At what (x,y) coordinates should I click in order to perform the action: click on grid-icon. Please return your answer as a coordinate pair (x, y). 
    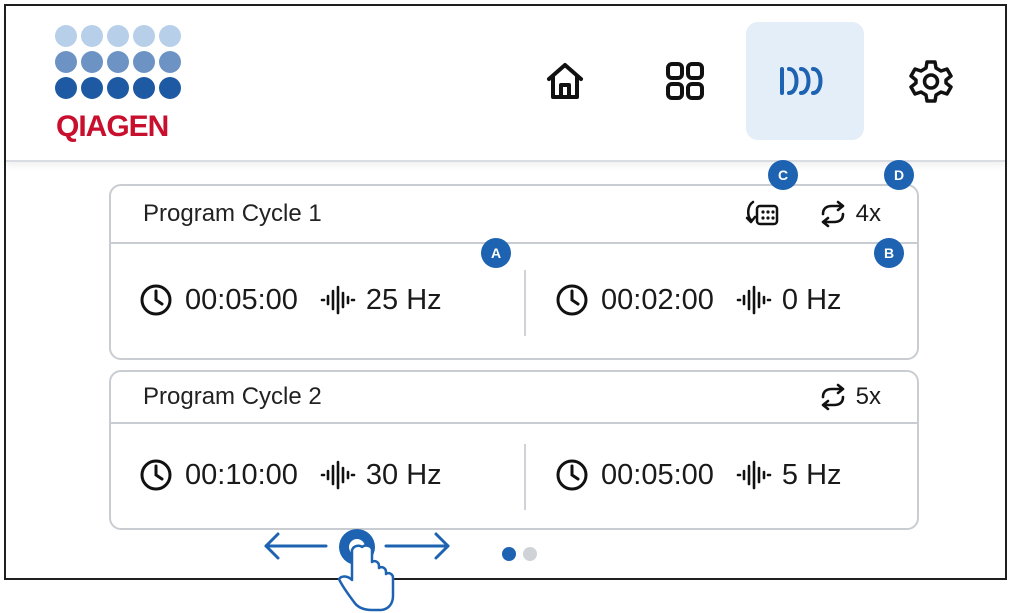
    Looking at the image, I should click on (685, 81).